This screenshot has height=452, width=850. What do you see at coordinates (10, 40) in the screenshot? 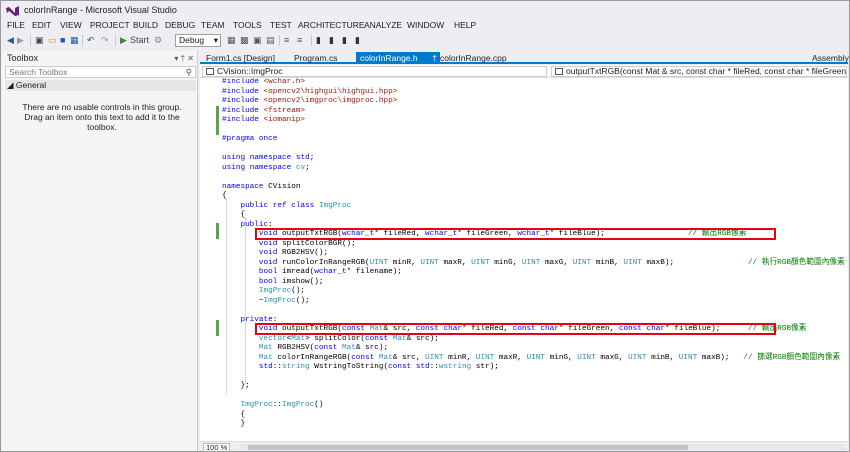
I see `back-icon: ◀` at bounding box center [10, 40].